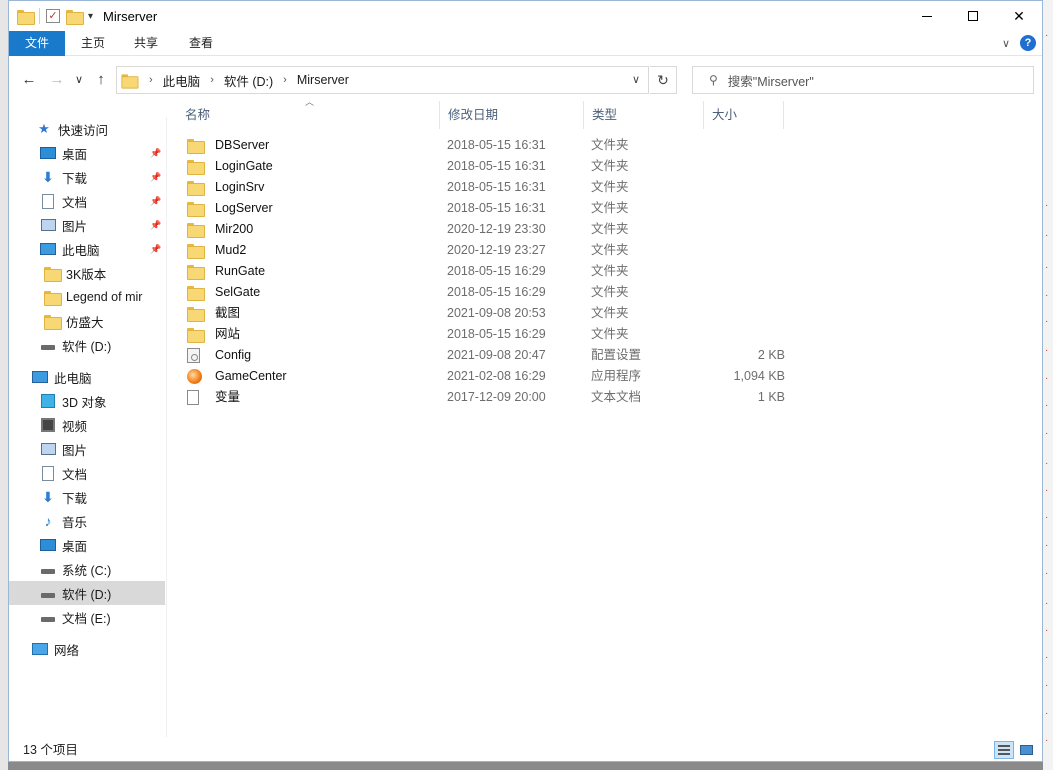 This screenshot has width=1053, height=770. Describe the element at coordinates (90, 16) in the screenshot. I see `customize-toolbar-icon: ▾` at that location.